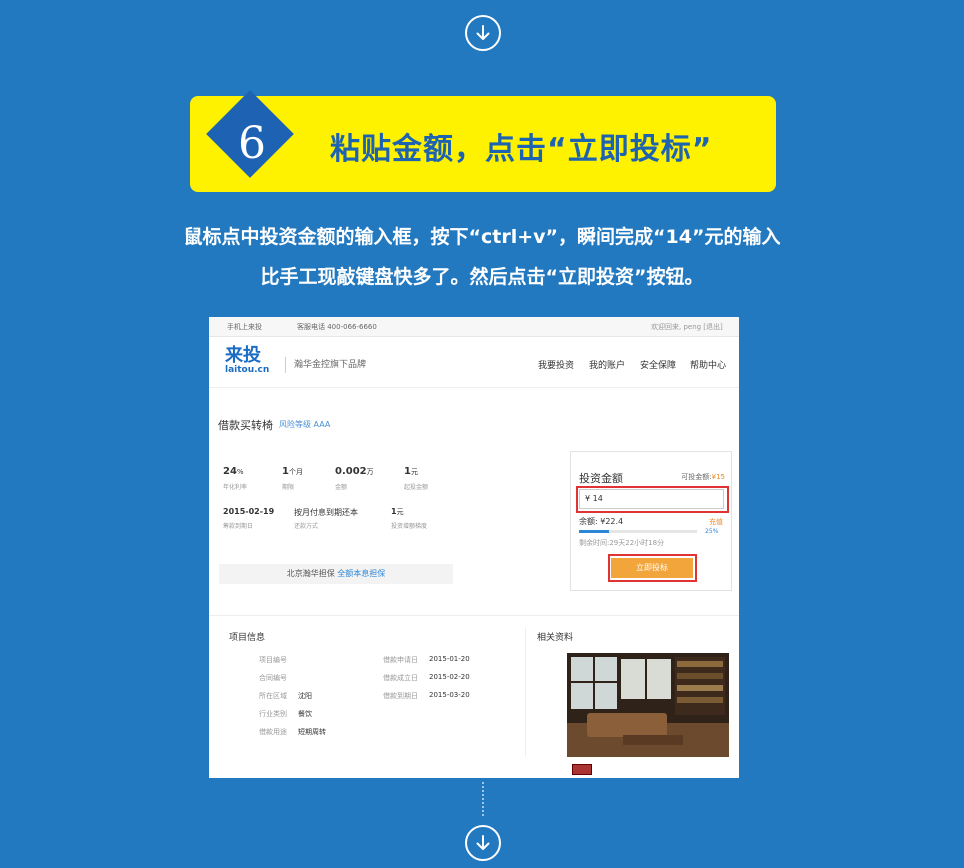 The image size is (964, 868). Describe the element at coordinates (658, 364) in the screenshot. I see `nav-security: 安全保障` at that location.